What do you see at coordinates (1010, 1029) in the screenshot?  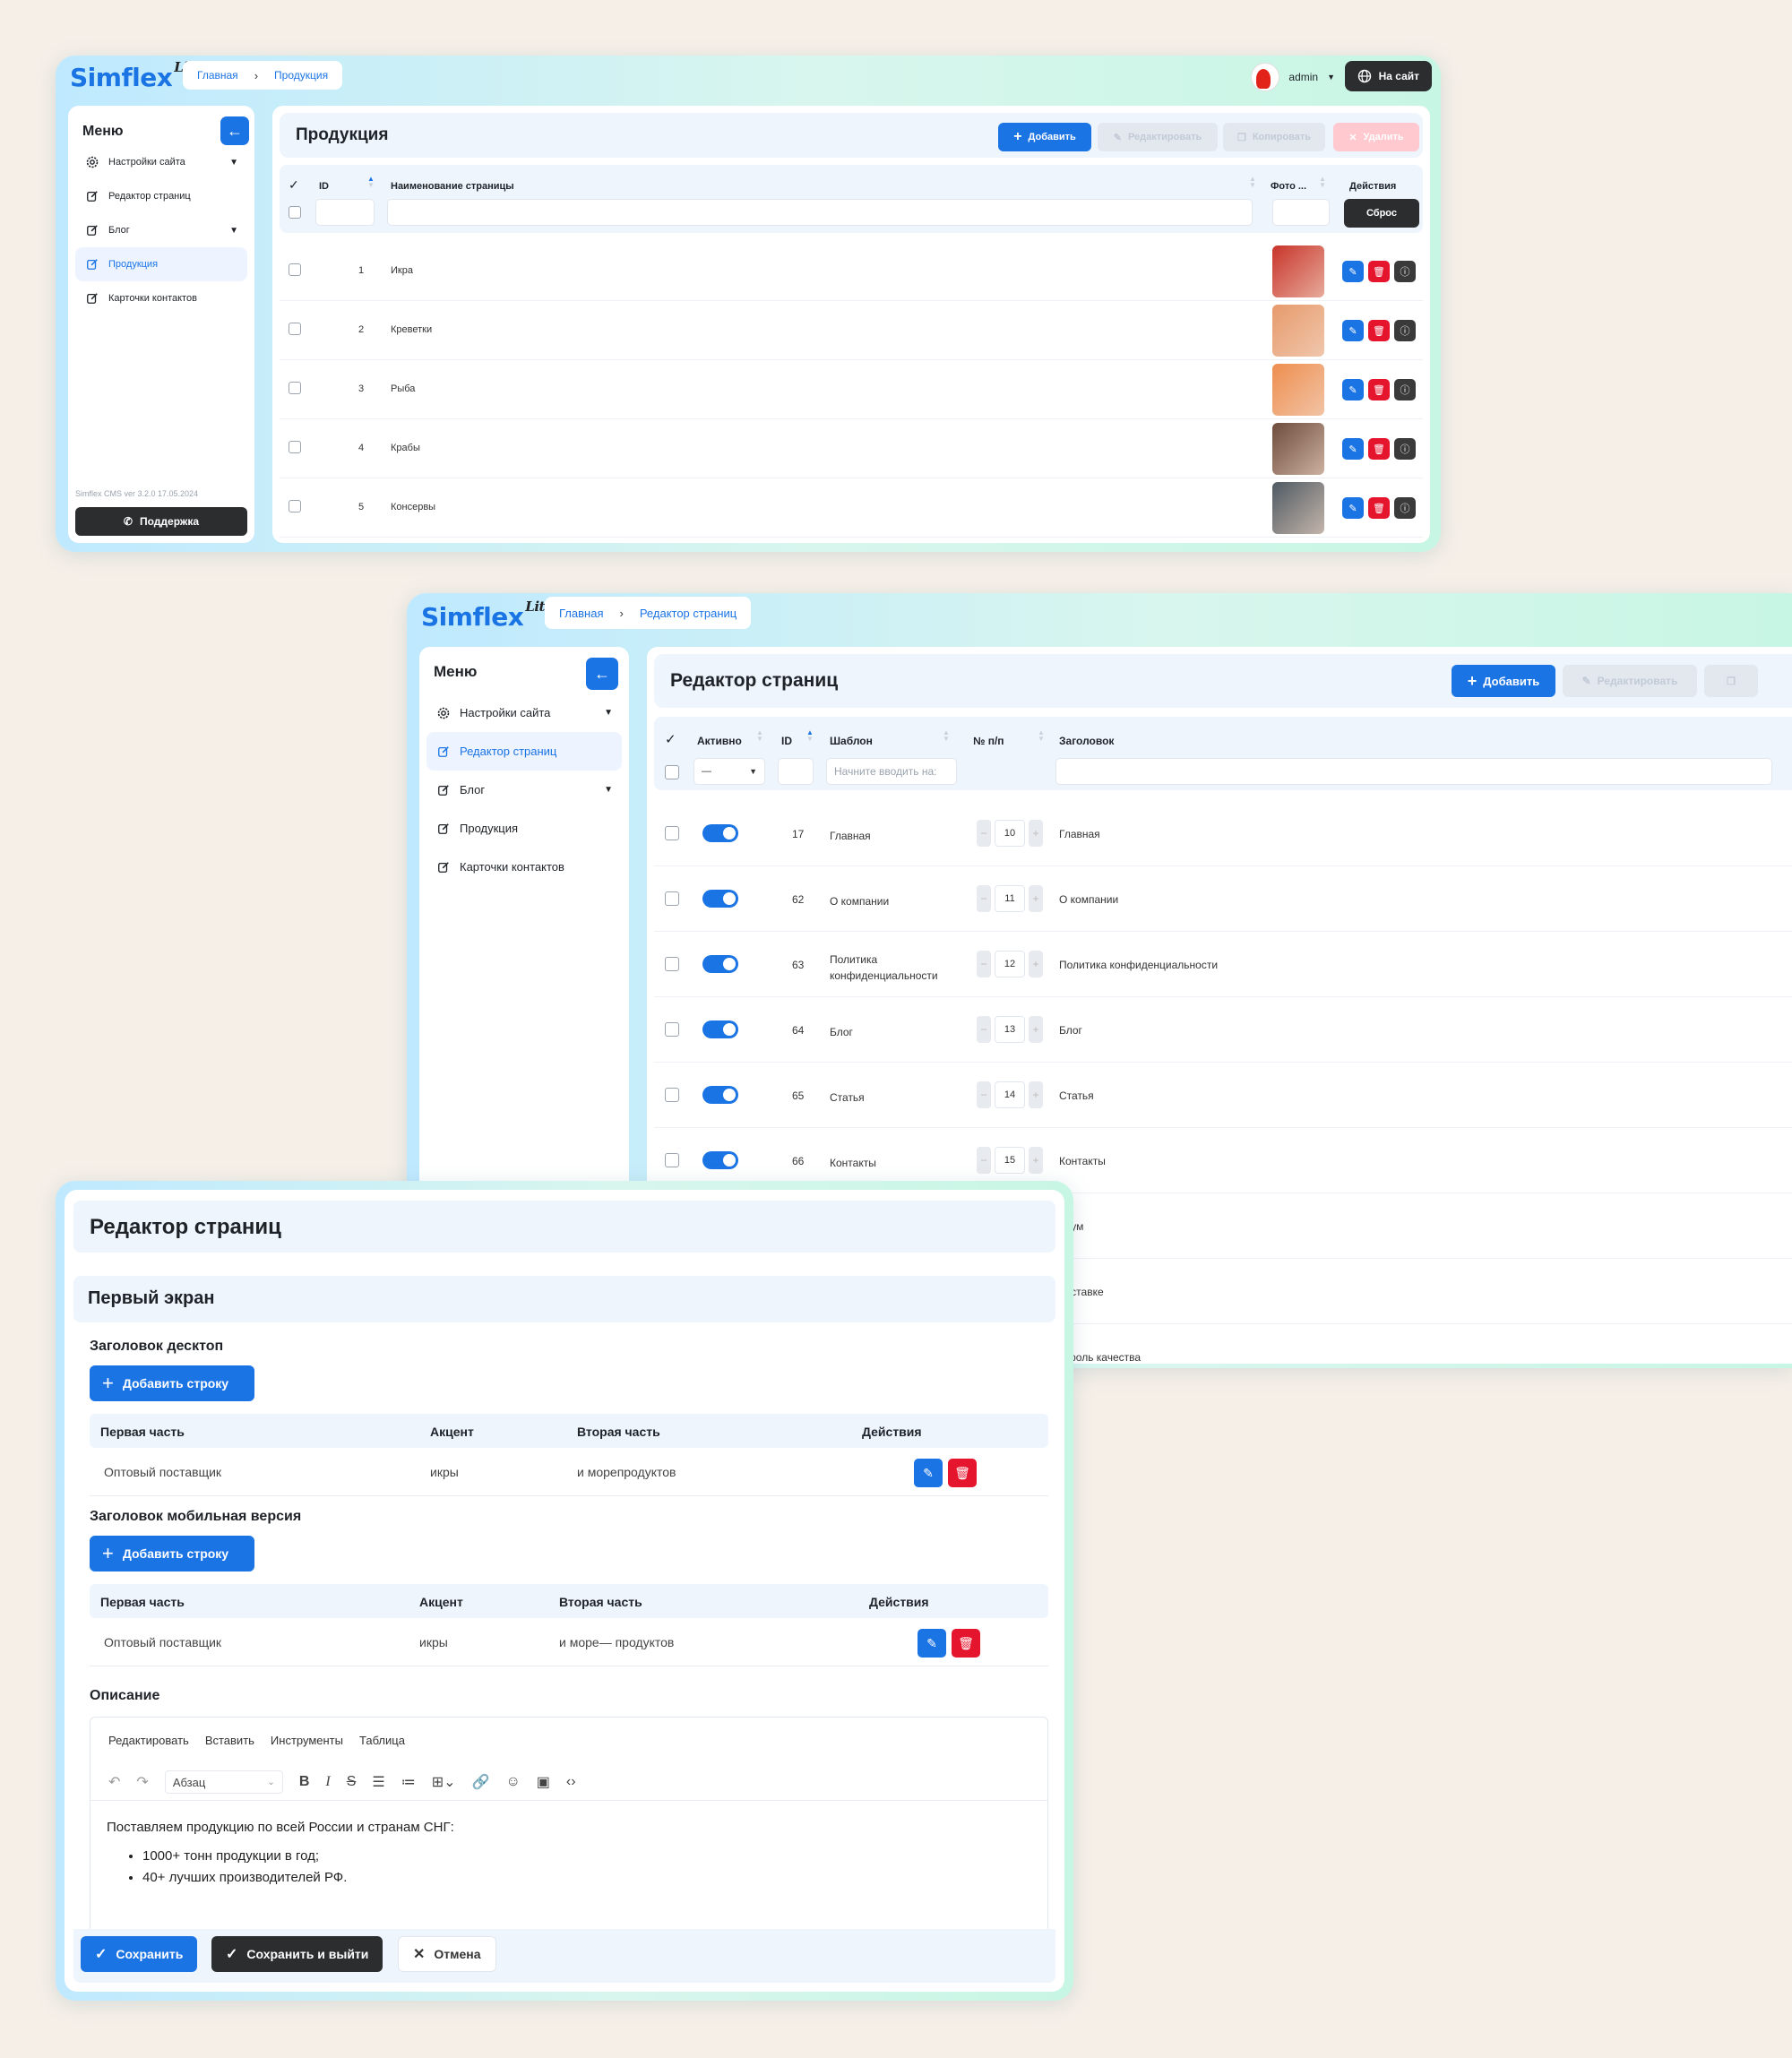 I see `order-stepper: −13 +` at bounding box center [1010, 1029].